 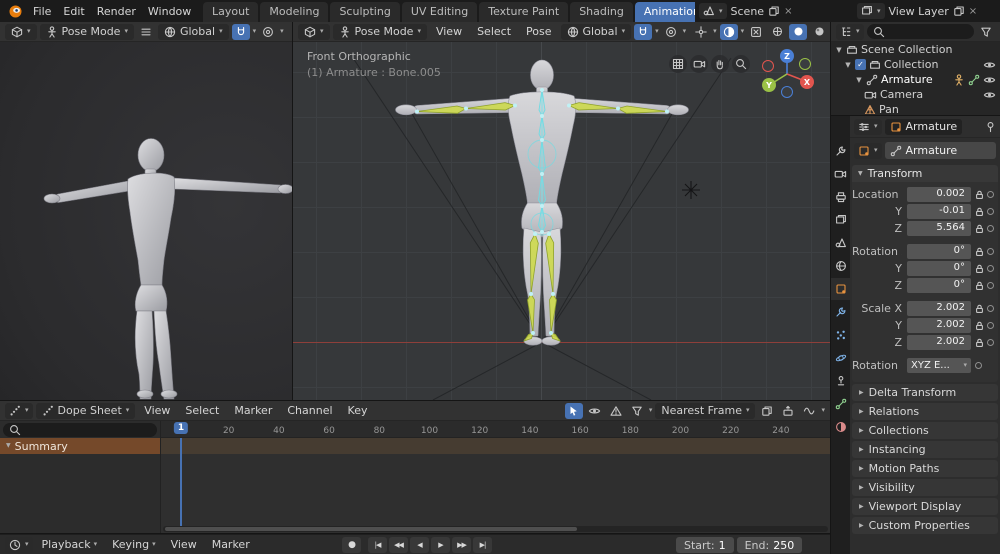 I want to click on rotation-mode-dropdown: XYZ E... ▾, so click(x=939, y=365).